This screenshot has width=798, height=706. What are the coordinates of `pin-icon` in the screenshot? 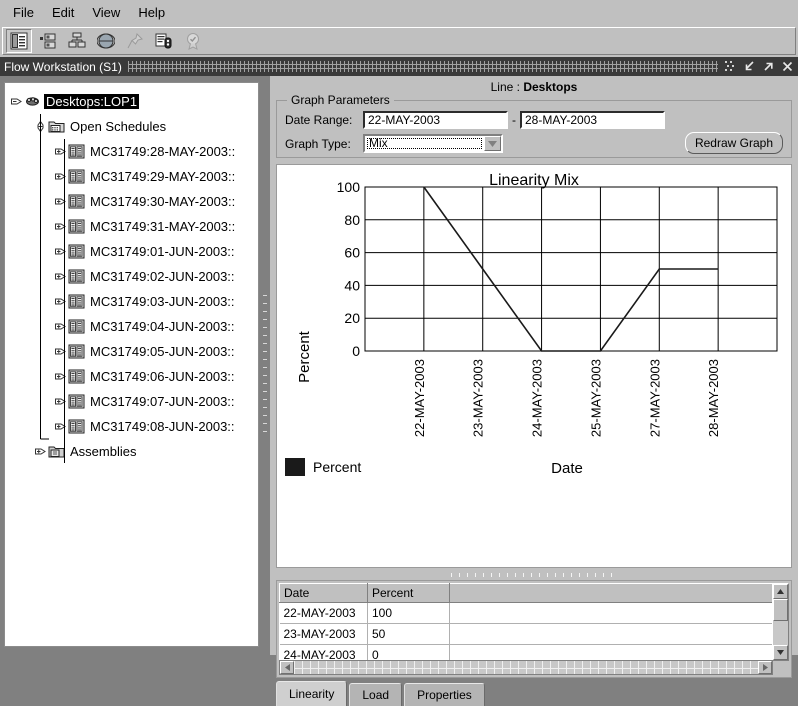 It's located at (135, 41).